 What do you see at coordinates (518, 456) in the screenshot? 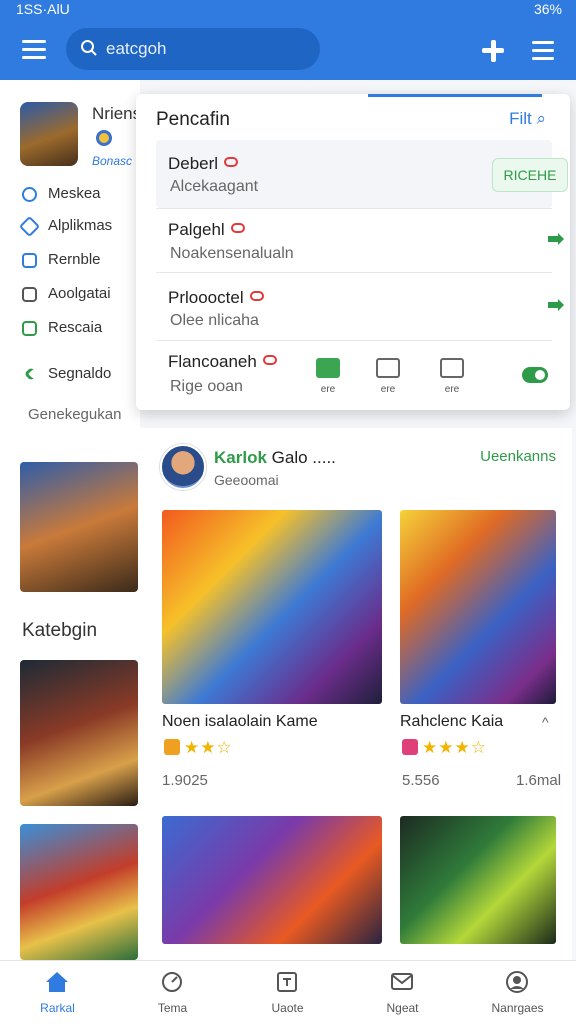
I see `see-all-link: Ueenkanns` at bounding box center [518, 456].